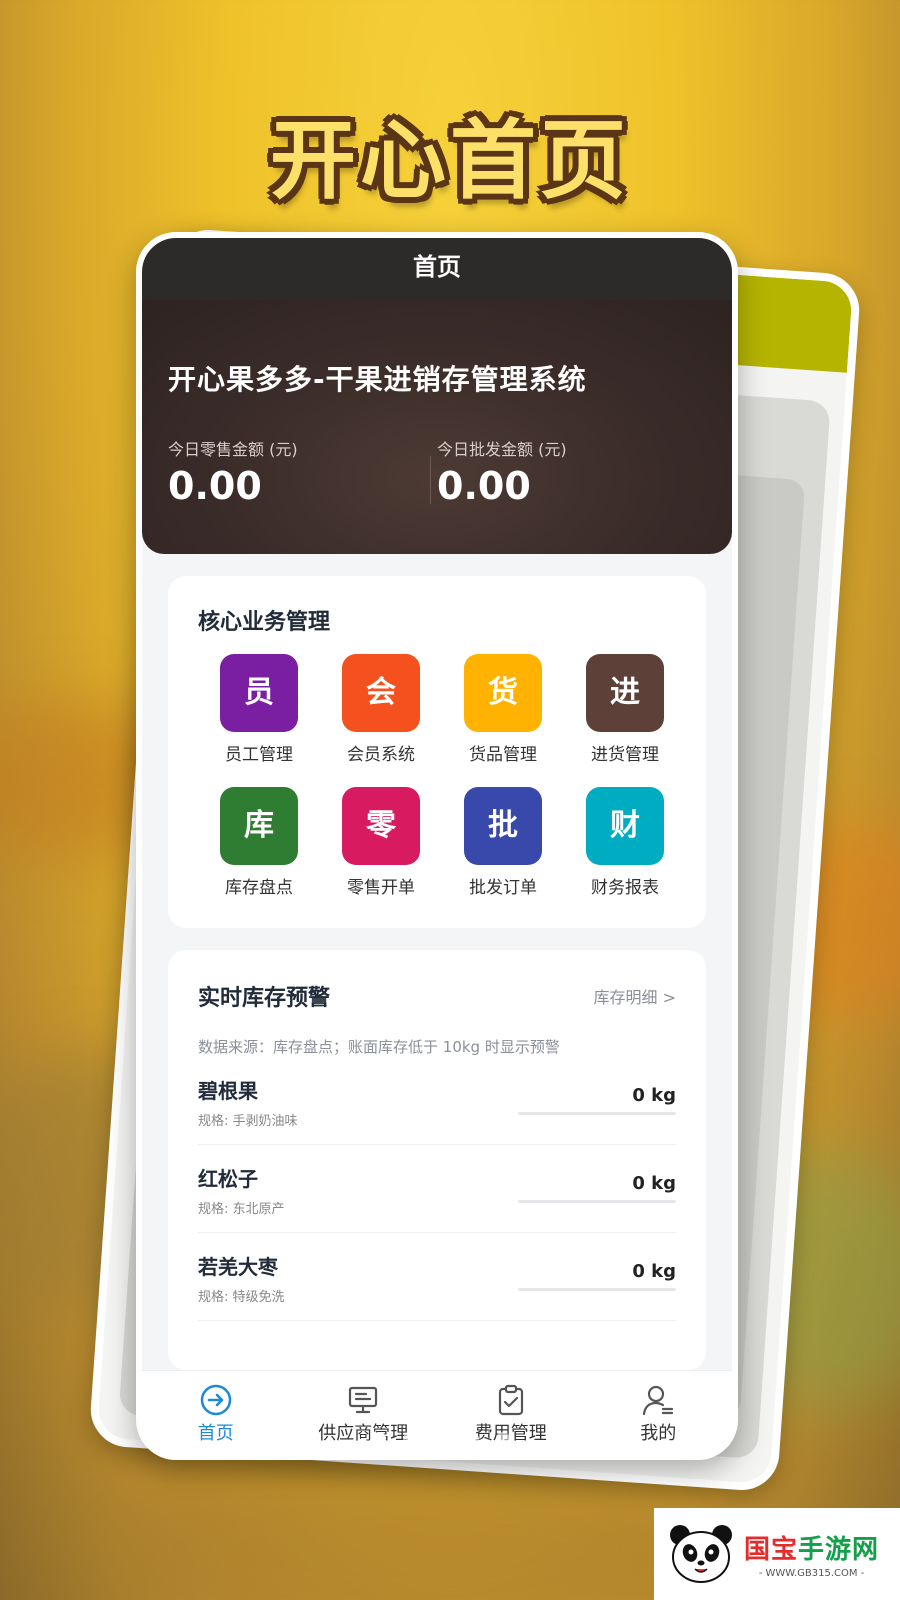 The image size is (900, 1600). What do you see at coordinates (259, 888) in the screenshot?
I see `feature-label: 库存盘点` at bounding box center [259, 888].